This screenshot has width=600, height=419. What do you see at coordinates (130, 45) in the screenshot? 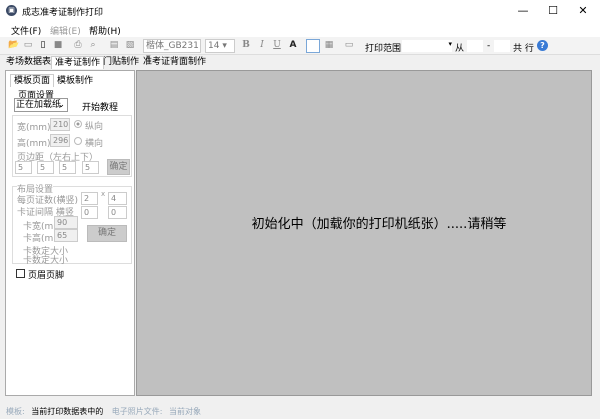
I see `delete-icon: ▧` at bounding box center [130, 45].